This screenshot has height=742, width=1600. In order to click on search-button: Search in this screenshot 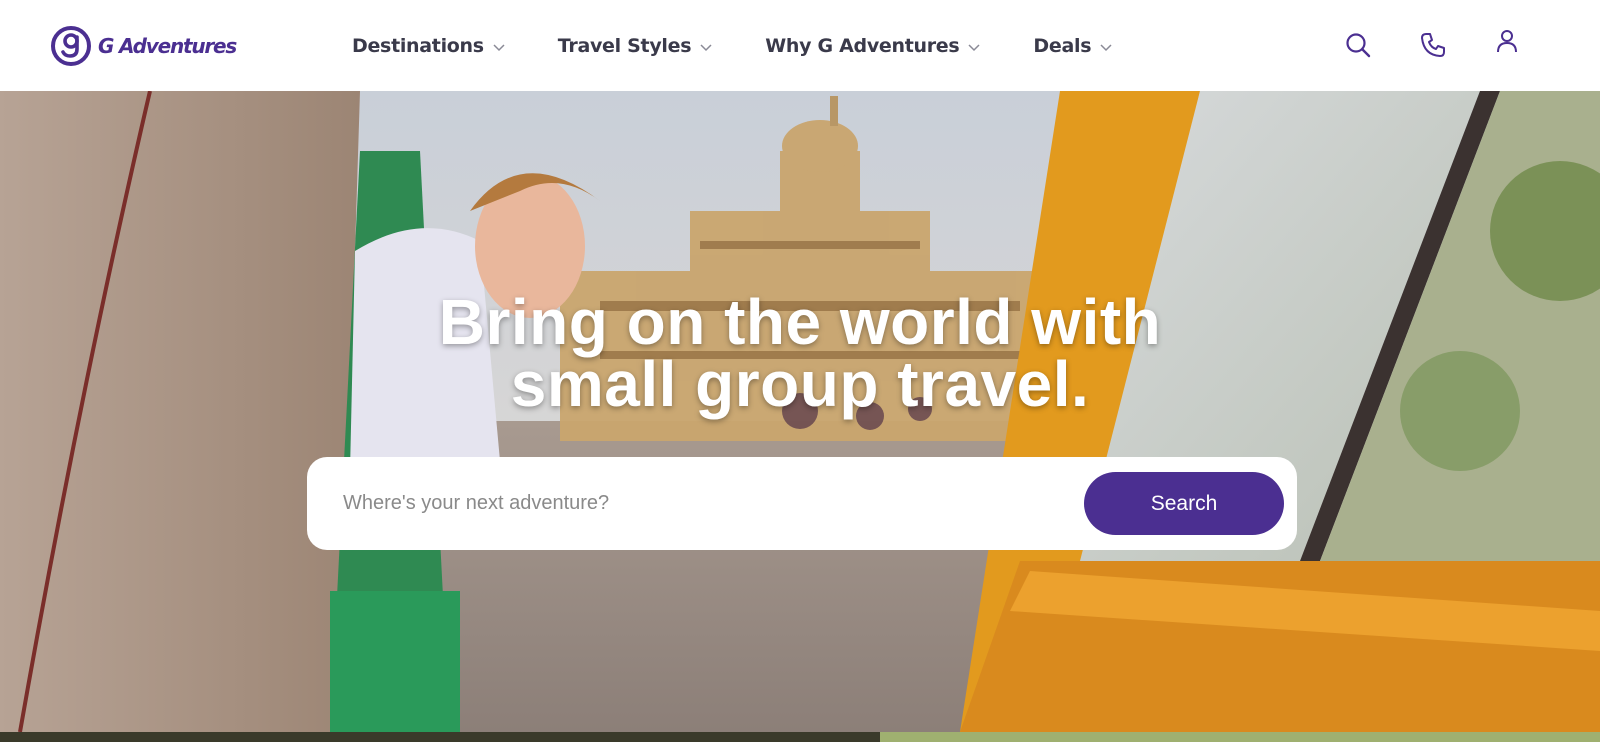, I will do `click(1184, 503)`.